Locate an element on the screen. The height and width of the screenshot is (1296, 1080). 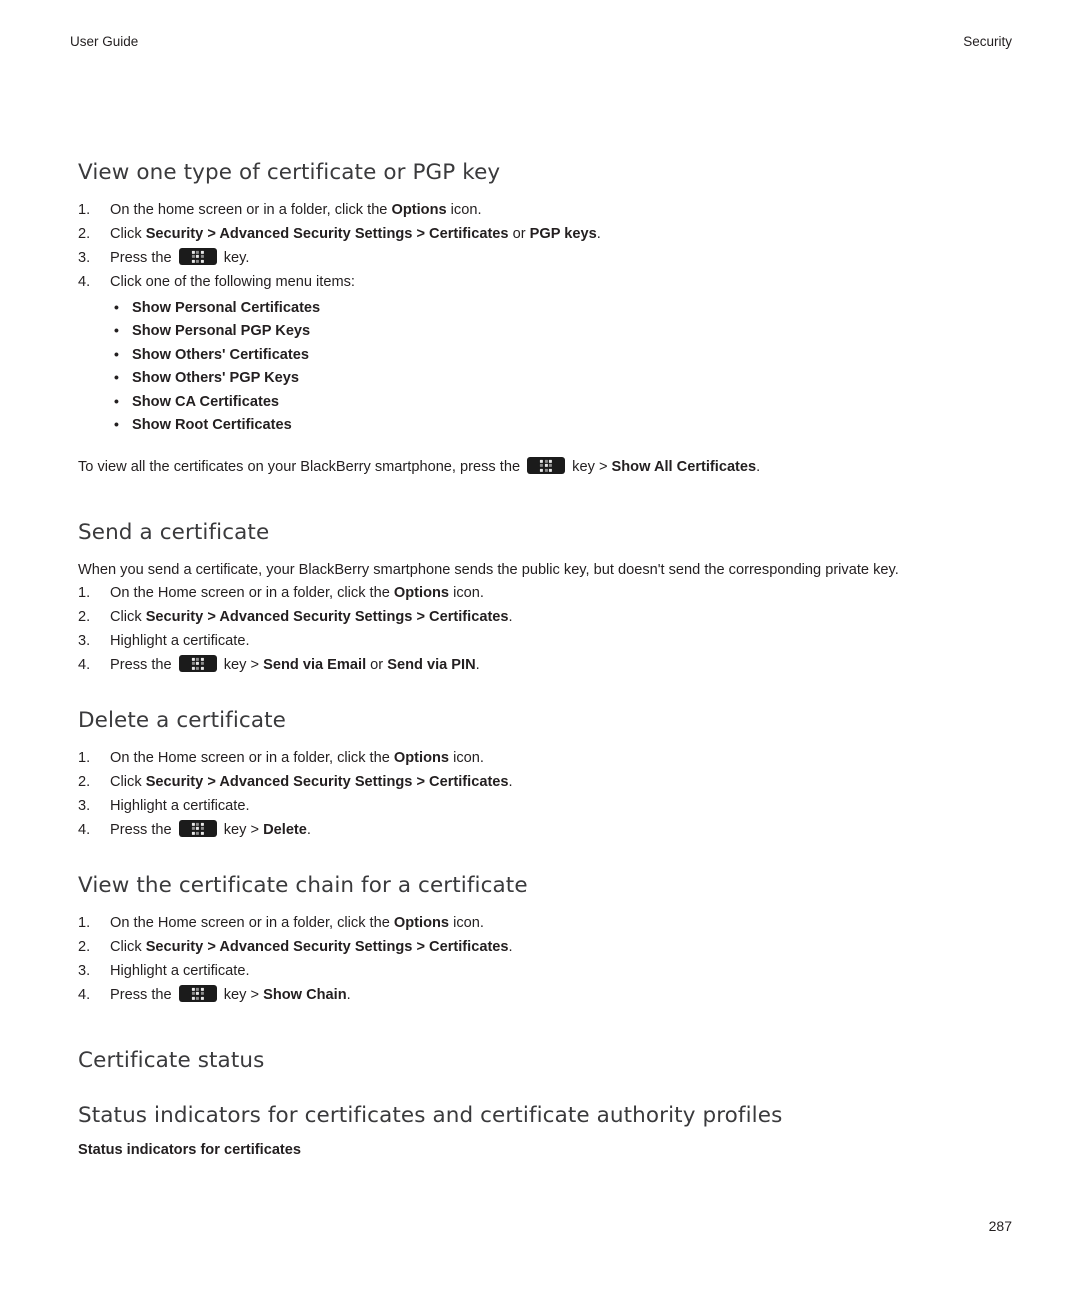
section-title-view-one-type: View one type of certificate or PGP key is located at coordinates (289, 172).